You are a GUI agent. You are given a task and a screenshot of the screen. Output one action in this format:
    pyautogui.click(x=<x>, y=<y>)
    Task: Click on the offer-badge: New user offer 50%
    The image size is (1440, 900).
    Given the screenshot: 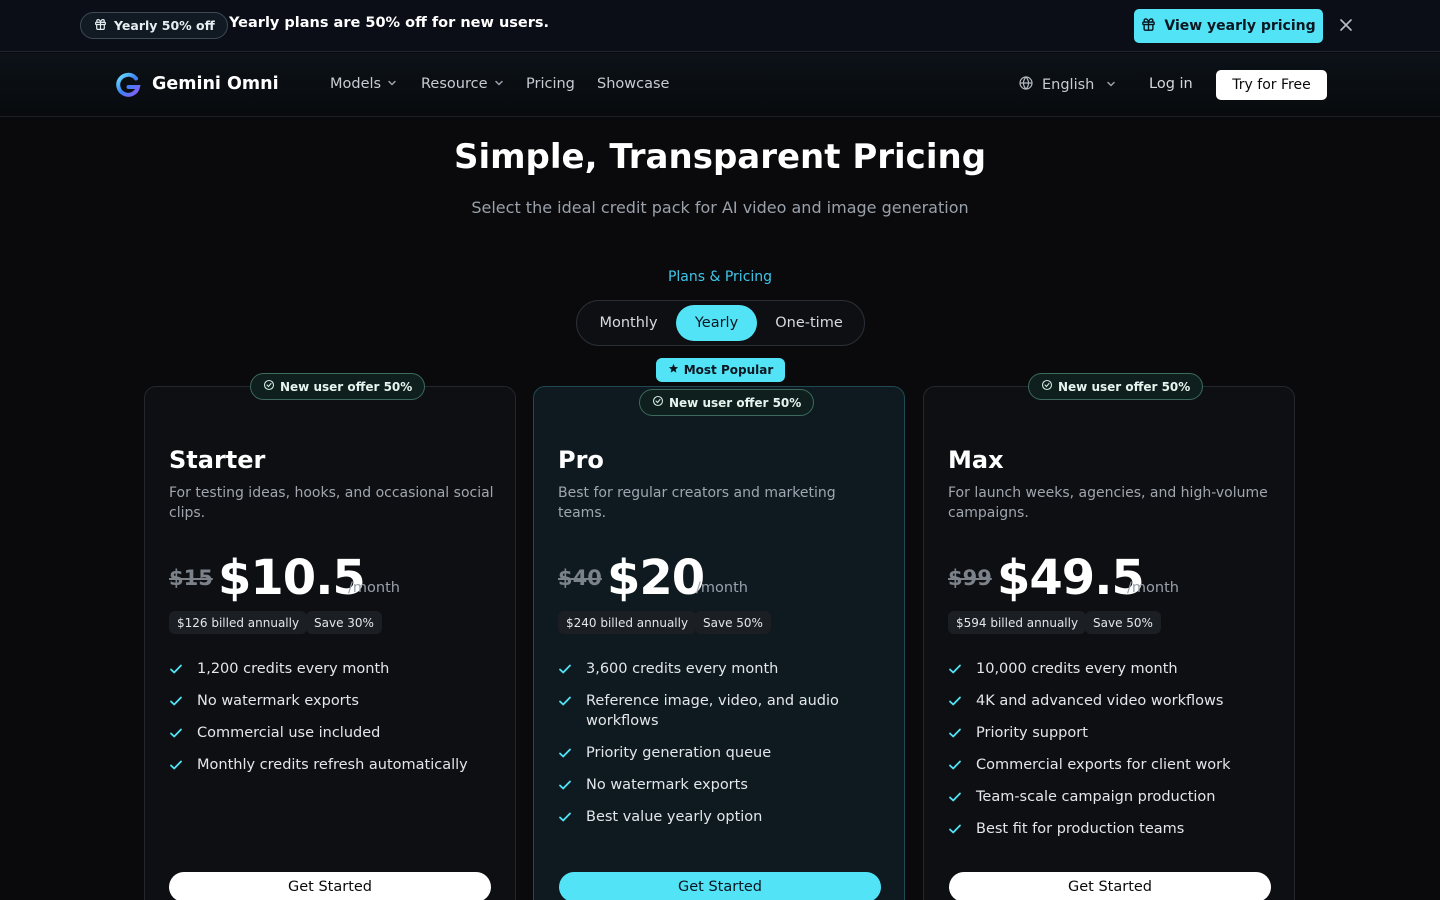 What is the action you would take?
    pyautogui.click(x=338, y=386)
    